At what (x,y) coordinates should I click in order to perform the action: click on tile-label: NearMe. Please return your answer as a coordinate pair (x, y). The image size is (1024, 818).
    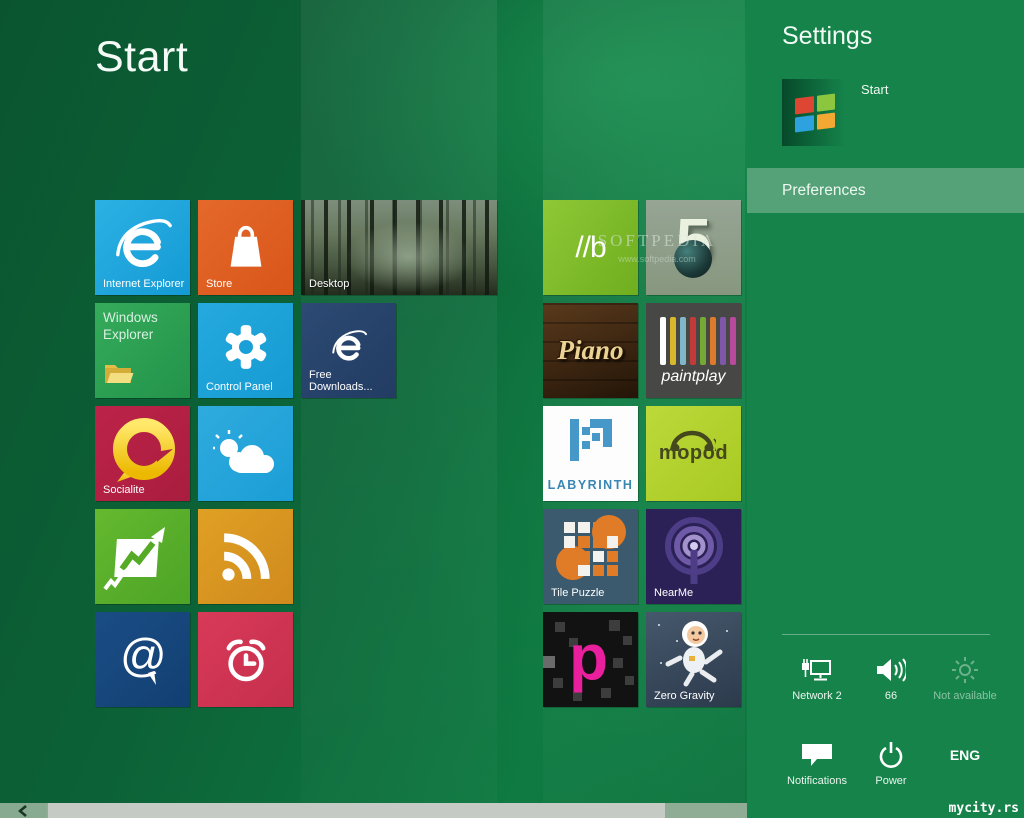
    Looking at the image, I should click on (674, 593).